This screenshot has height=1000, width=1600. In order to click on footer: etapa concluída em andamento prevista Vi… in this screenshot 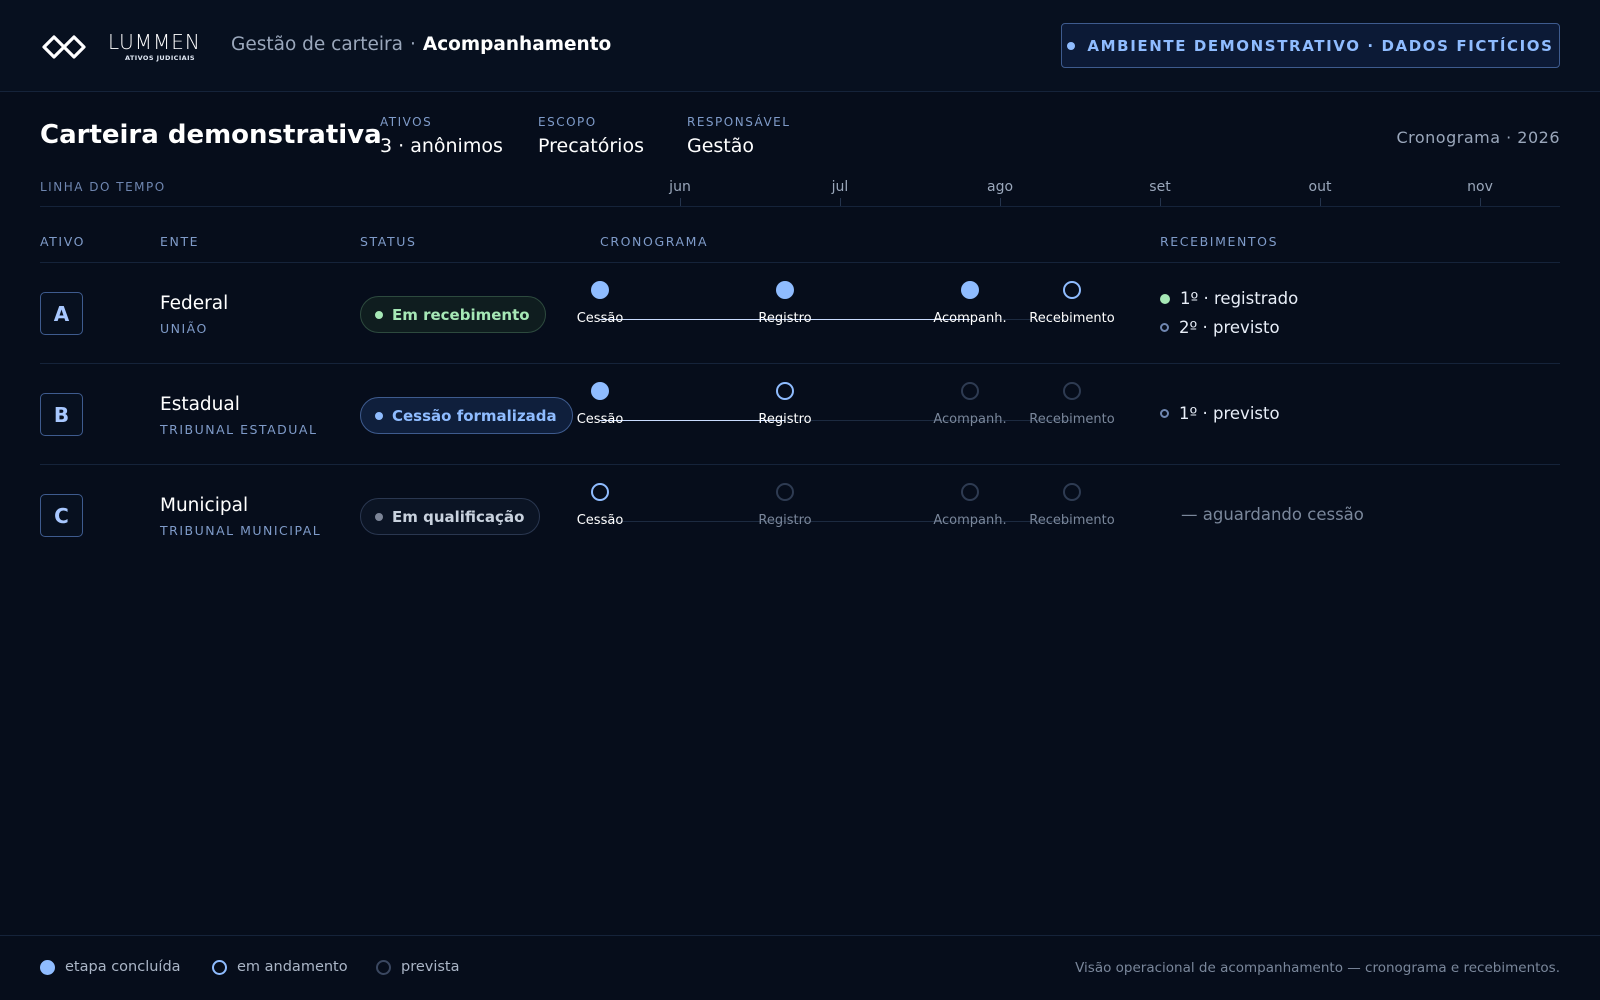, I will do `click(800, 967)`.